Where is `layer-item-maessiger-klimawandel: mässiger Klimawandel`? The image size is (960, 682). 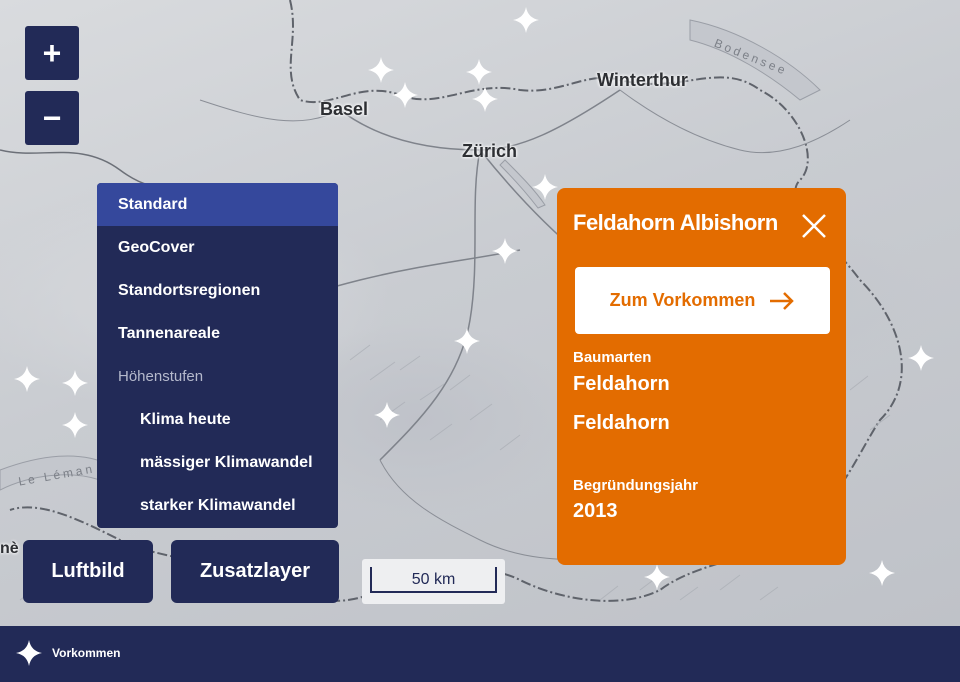 layer-item-maessiger-klimawandel: mässiger Klimawandel is located at coordinates (217, 462).